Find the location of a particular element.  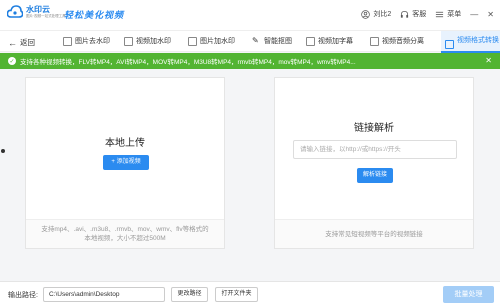

menu-icon is located at coordinates (440, 14).